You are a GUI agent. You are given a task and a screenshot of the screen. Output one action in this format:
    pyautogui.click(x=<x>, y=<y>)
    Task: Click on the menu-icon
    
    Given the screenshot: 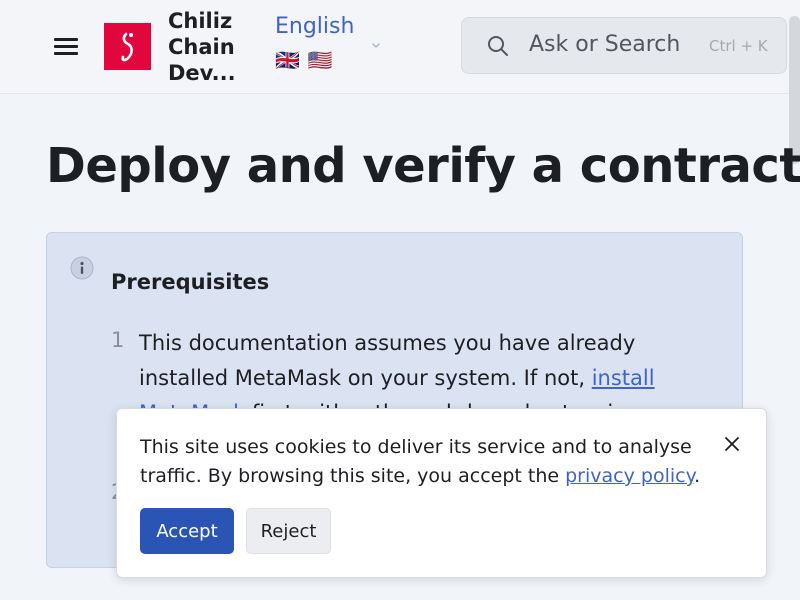 What is the action you would take?
    pyautogui.click(x=66, y=46)
    